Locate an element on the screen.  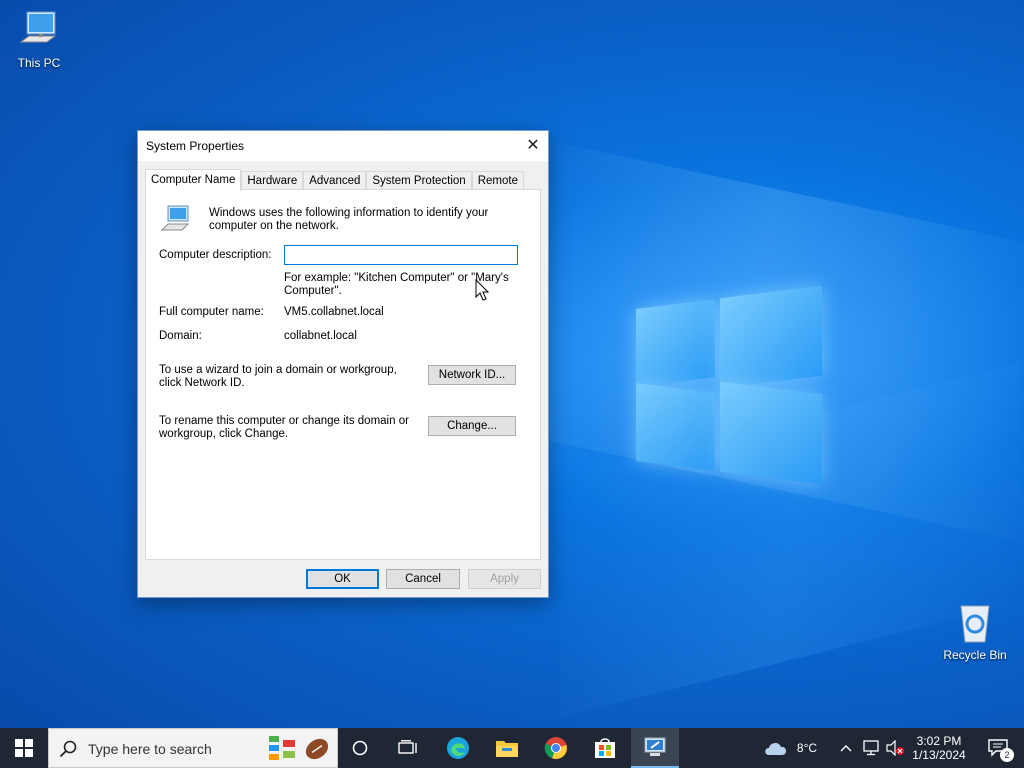
dialog-titlebar: System Properties ✕ is located at coordinates (343, 146).